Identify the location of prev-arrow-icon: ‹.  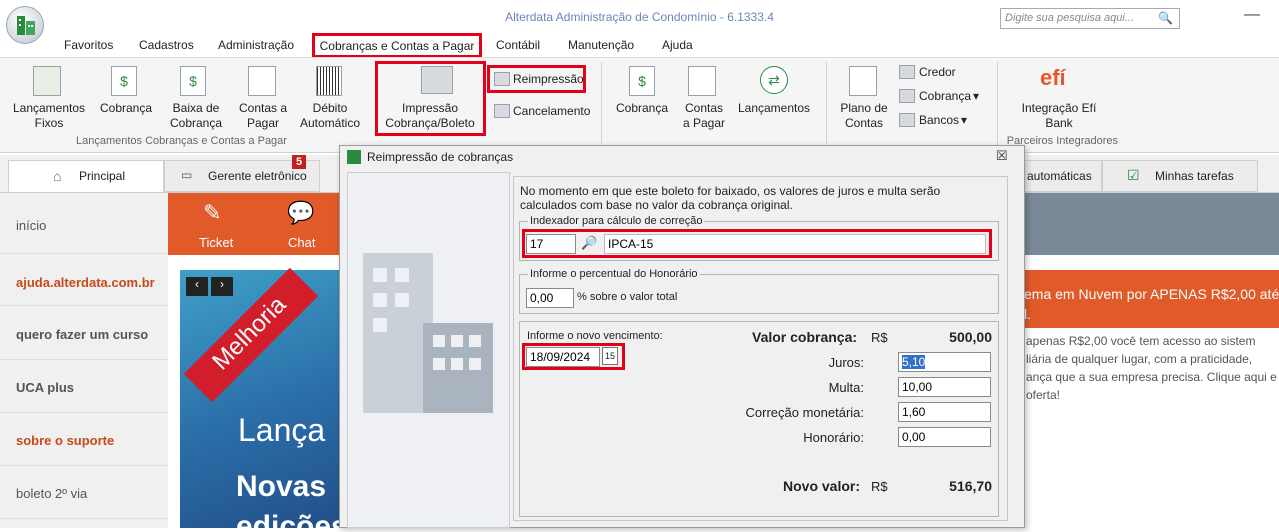
(197, 286).